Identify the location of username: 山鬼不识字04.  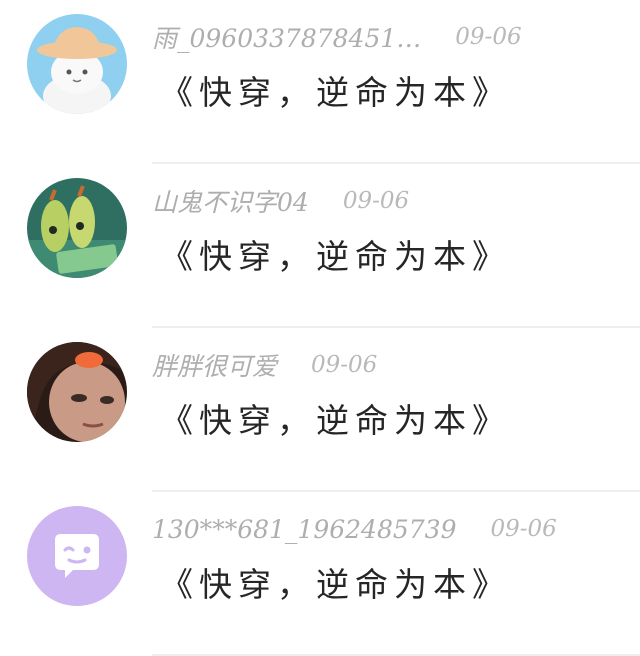
(230, 201).